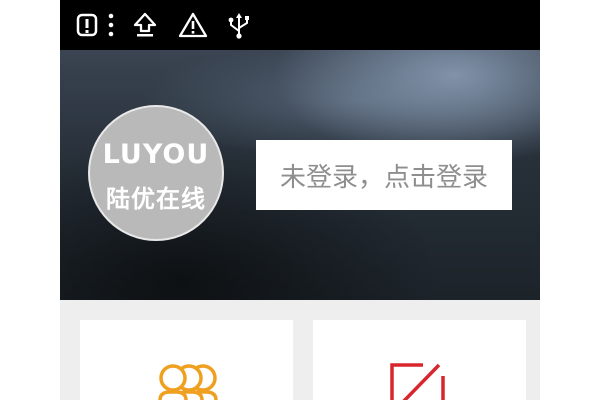 The width and height of the screenshot is (600, 400). What do you see at coordinates (193, 25) in the screenshot?
I see `warning-icon` at bounding box center [193, 25].